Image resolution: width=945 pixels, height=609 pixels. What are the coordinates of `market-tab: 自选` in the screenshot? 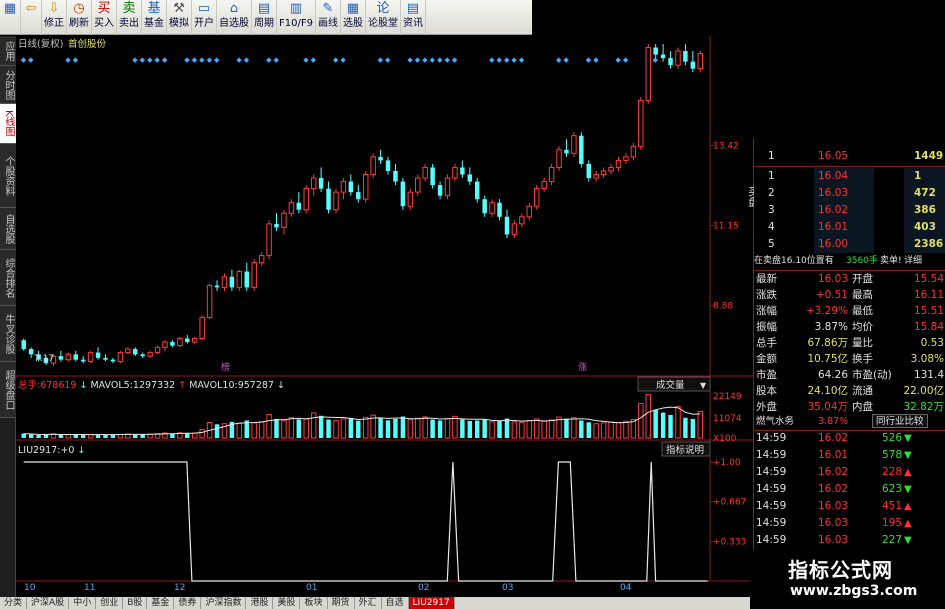 It's located at (395, 603).